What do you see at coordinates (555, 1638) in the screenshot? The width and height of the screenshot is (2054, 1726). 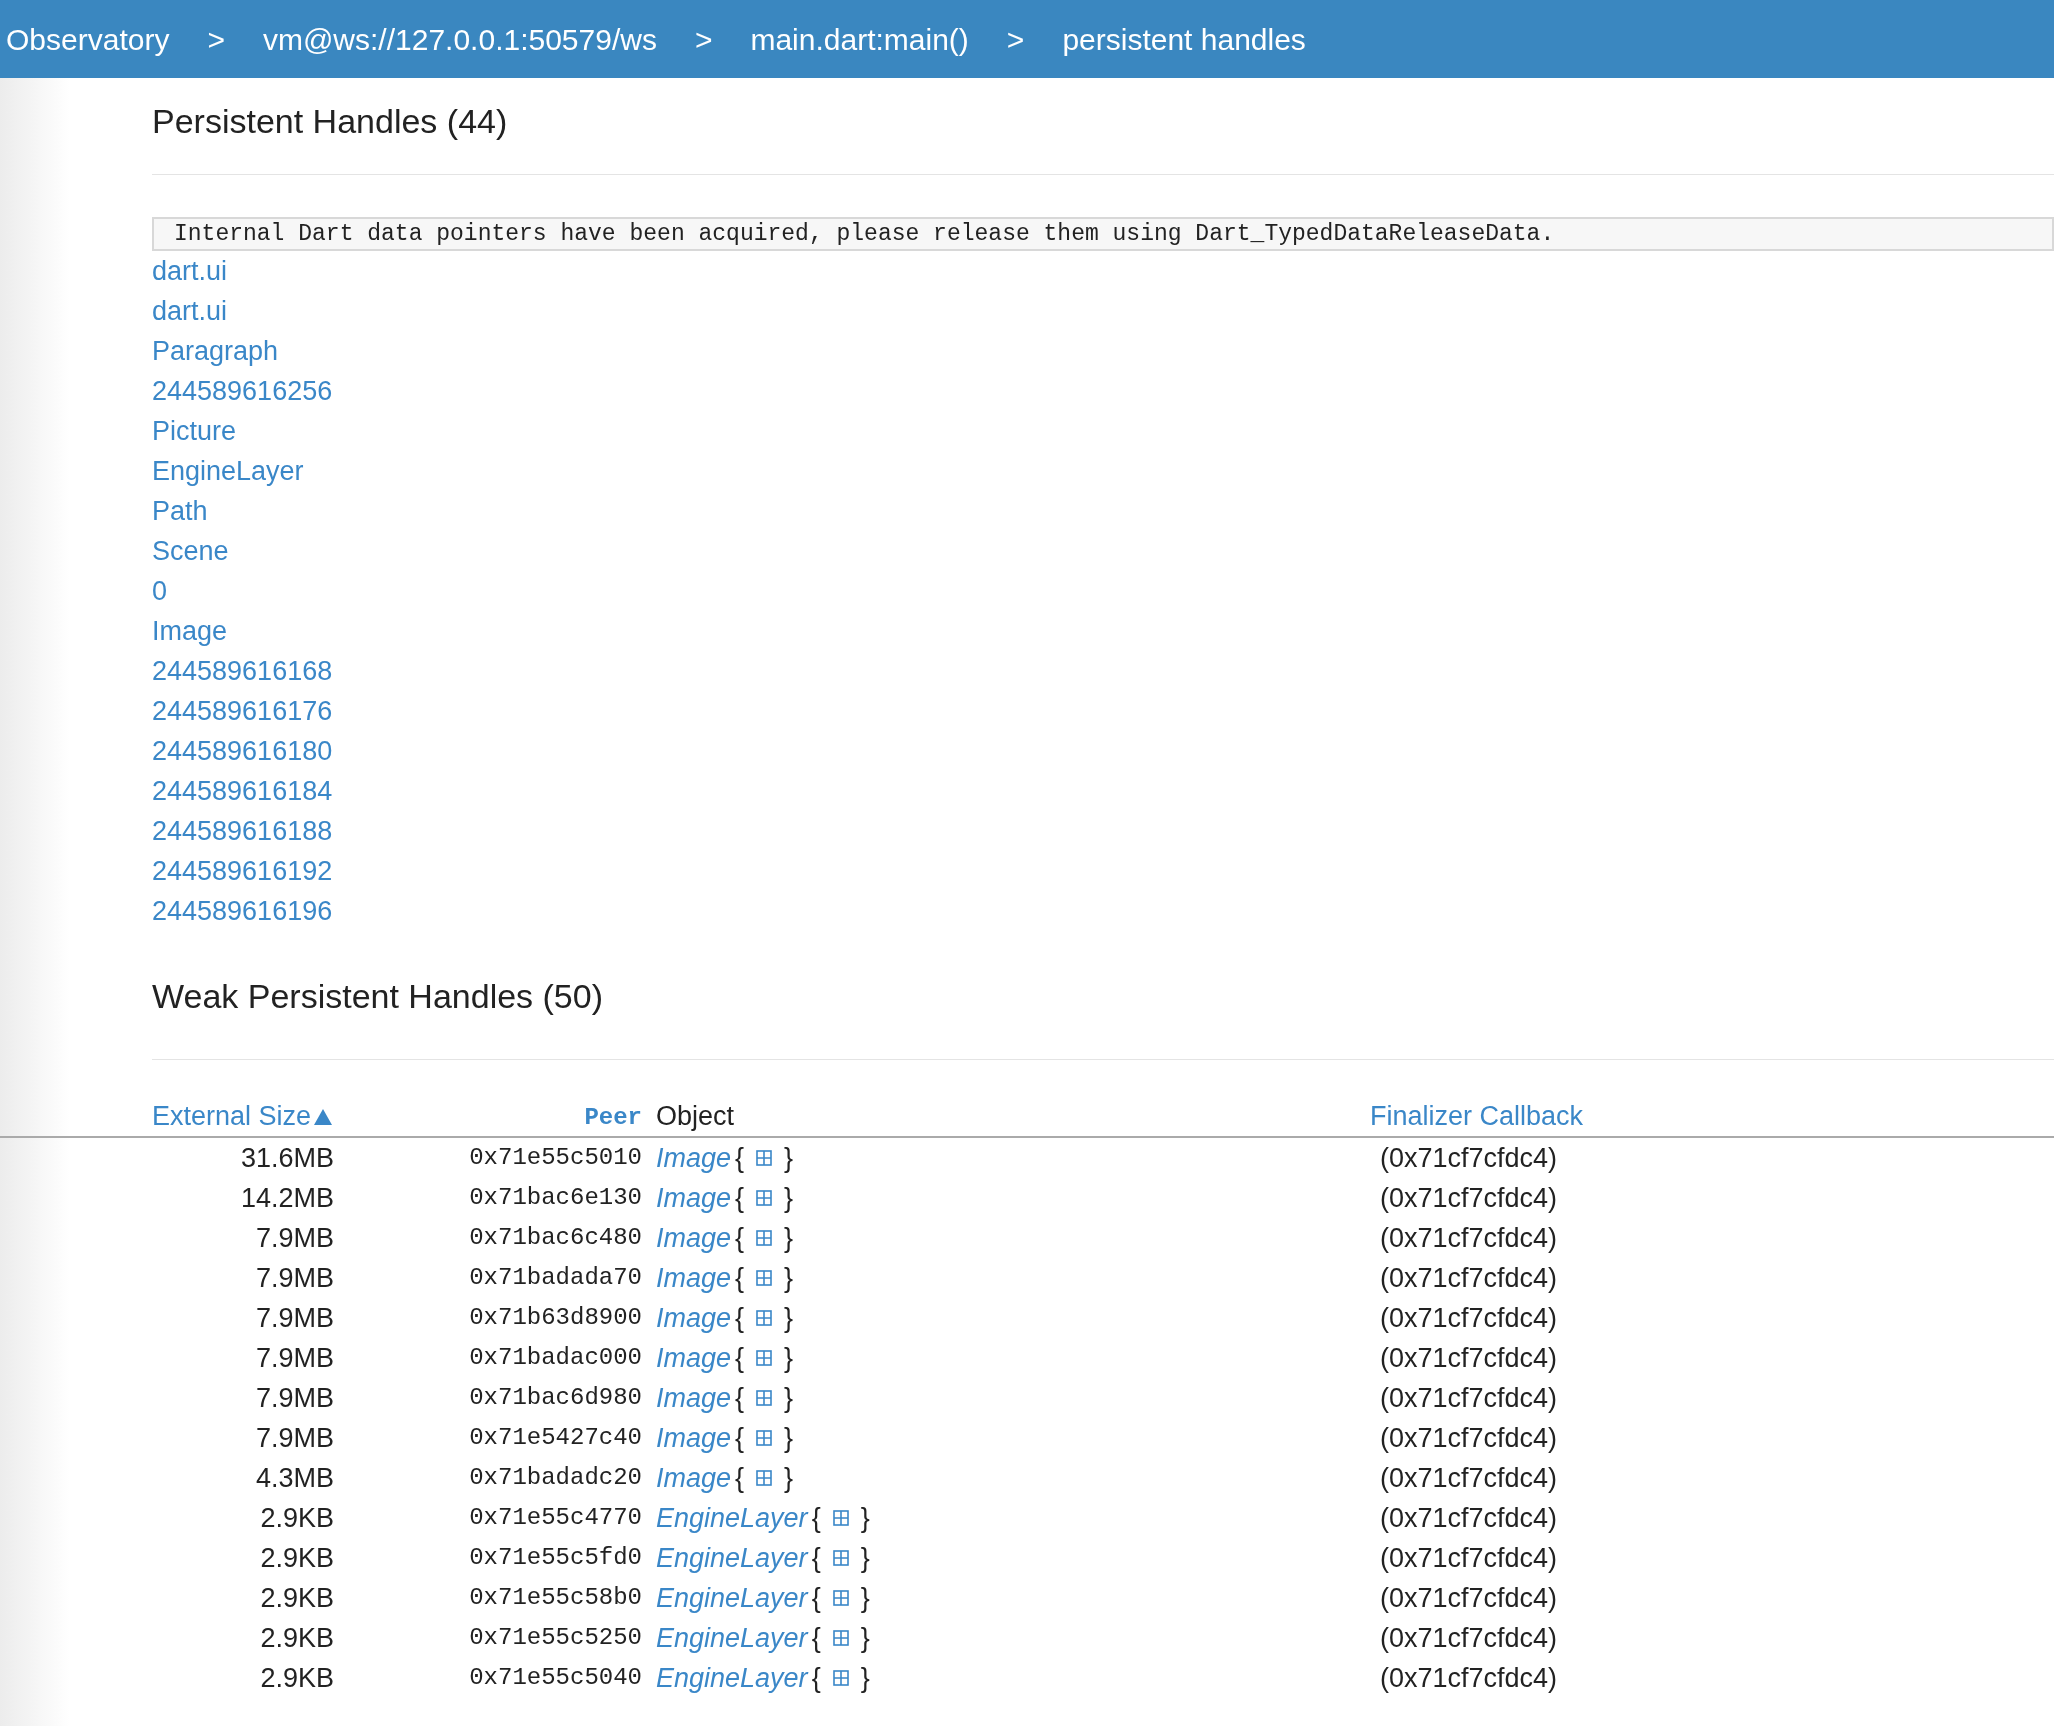 I see `peer-cell-text: 0x71e55c5250` at bounding box center [555, 1638].